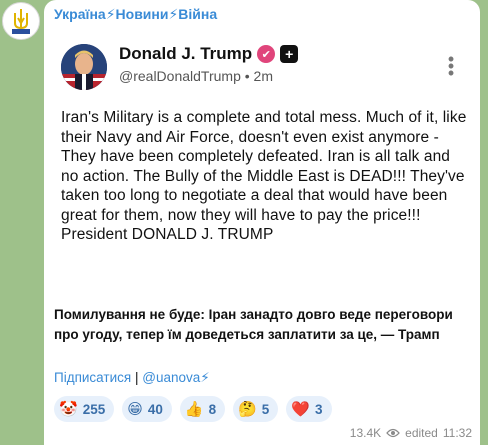 The width and height of the screenshot is (488, 445). Describe the element at coordinates (265, 409) in the screenshot. I see `reaction-count: 5` at that location.